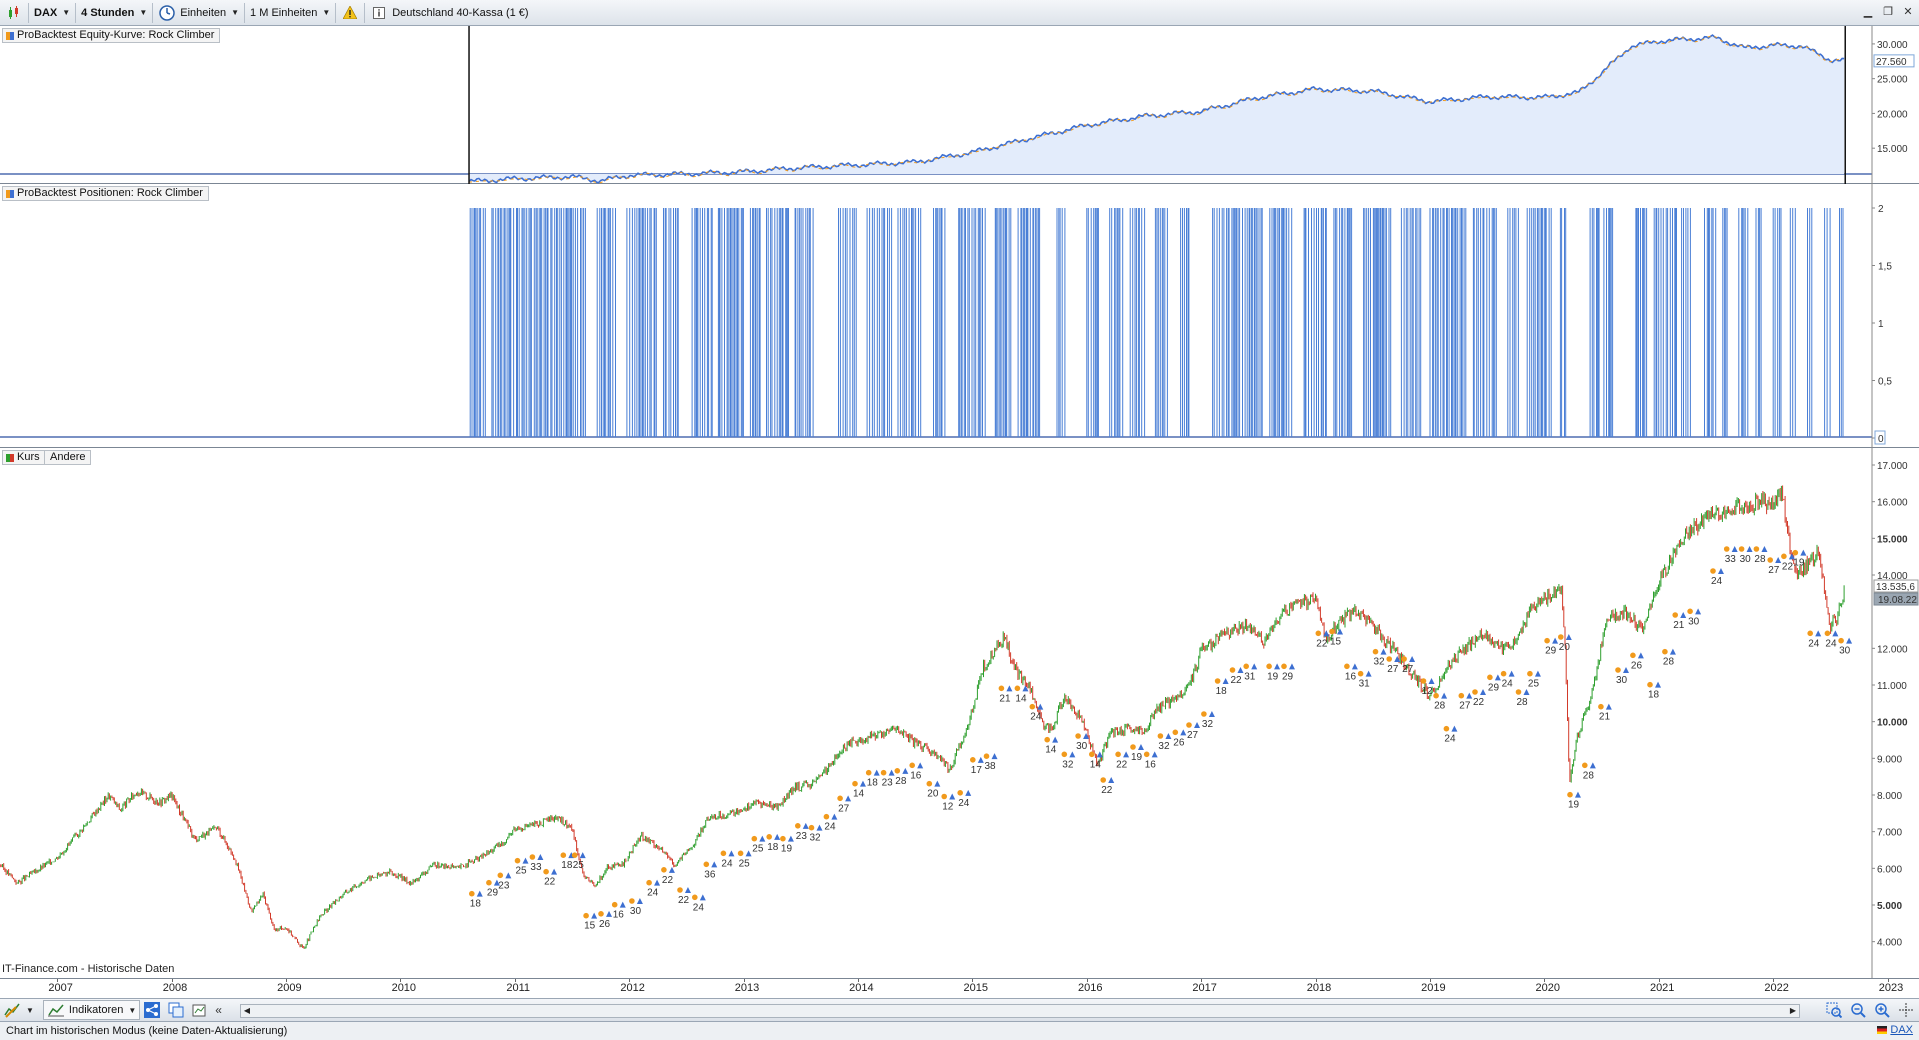 The height and width of the screenshot is (1040, 1919). What do you see at coordinates (247, 1011) in the screenshot?
I see `scroll-left-icon: ◀` at bounding box center [247, 1011].